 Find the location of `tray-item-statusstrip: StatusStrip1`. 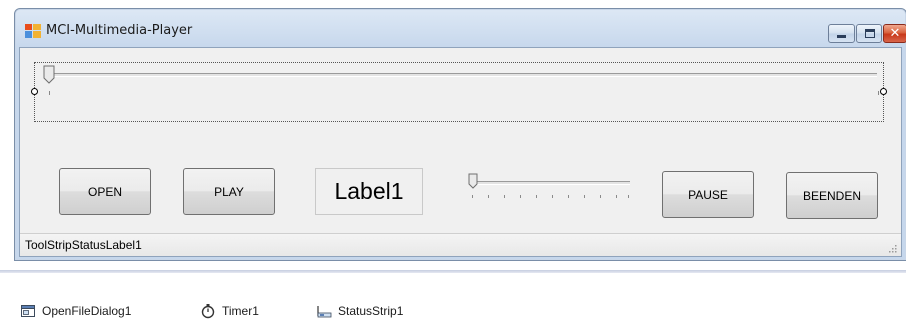

tray-item-statusstrip: StatusStrip1 is located at coordinates (359, 311).